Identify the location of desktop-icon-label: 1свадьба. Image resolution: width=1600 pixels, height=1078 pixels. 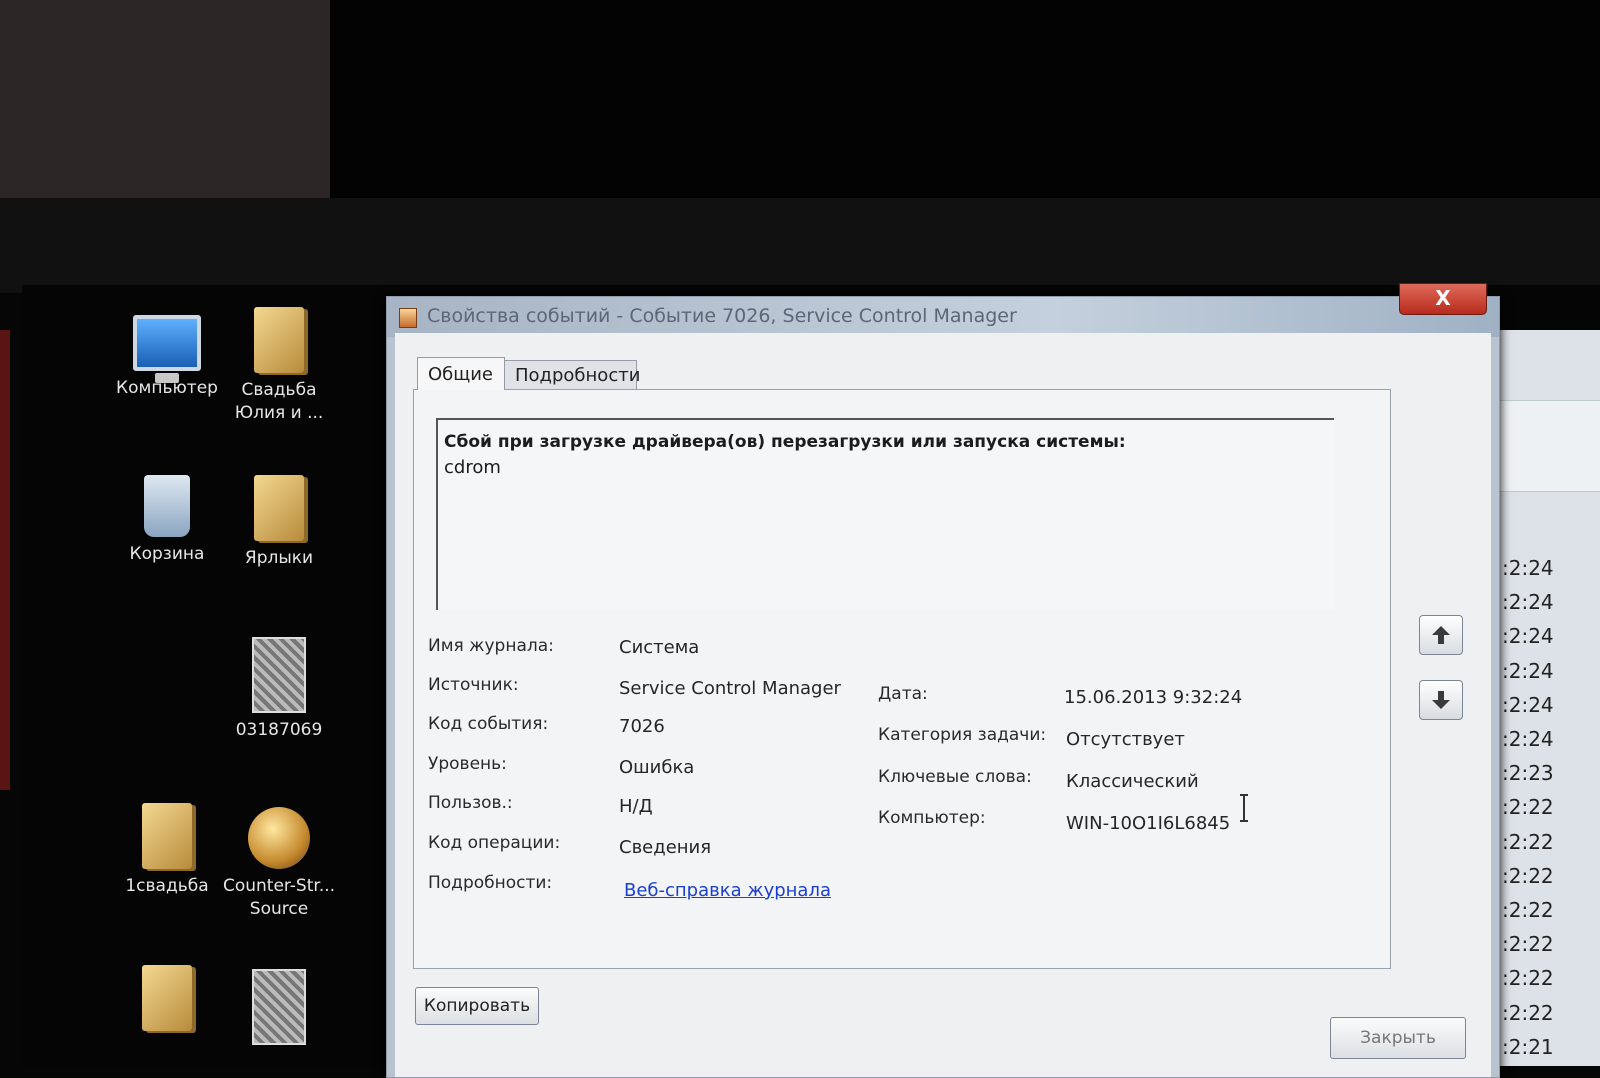
(167, 886).